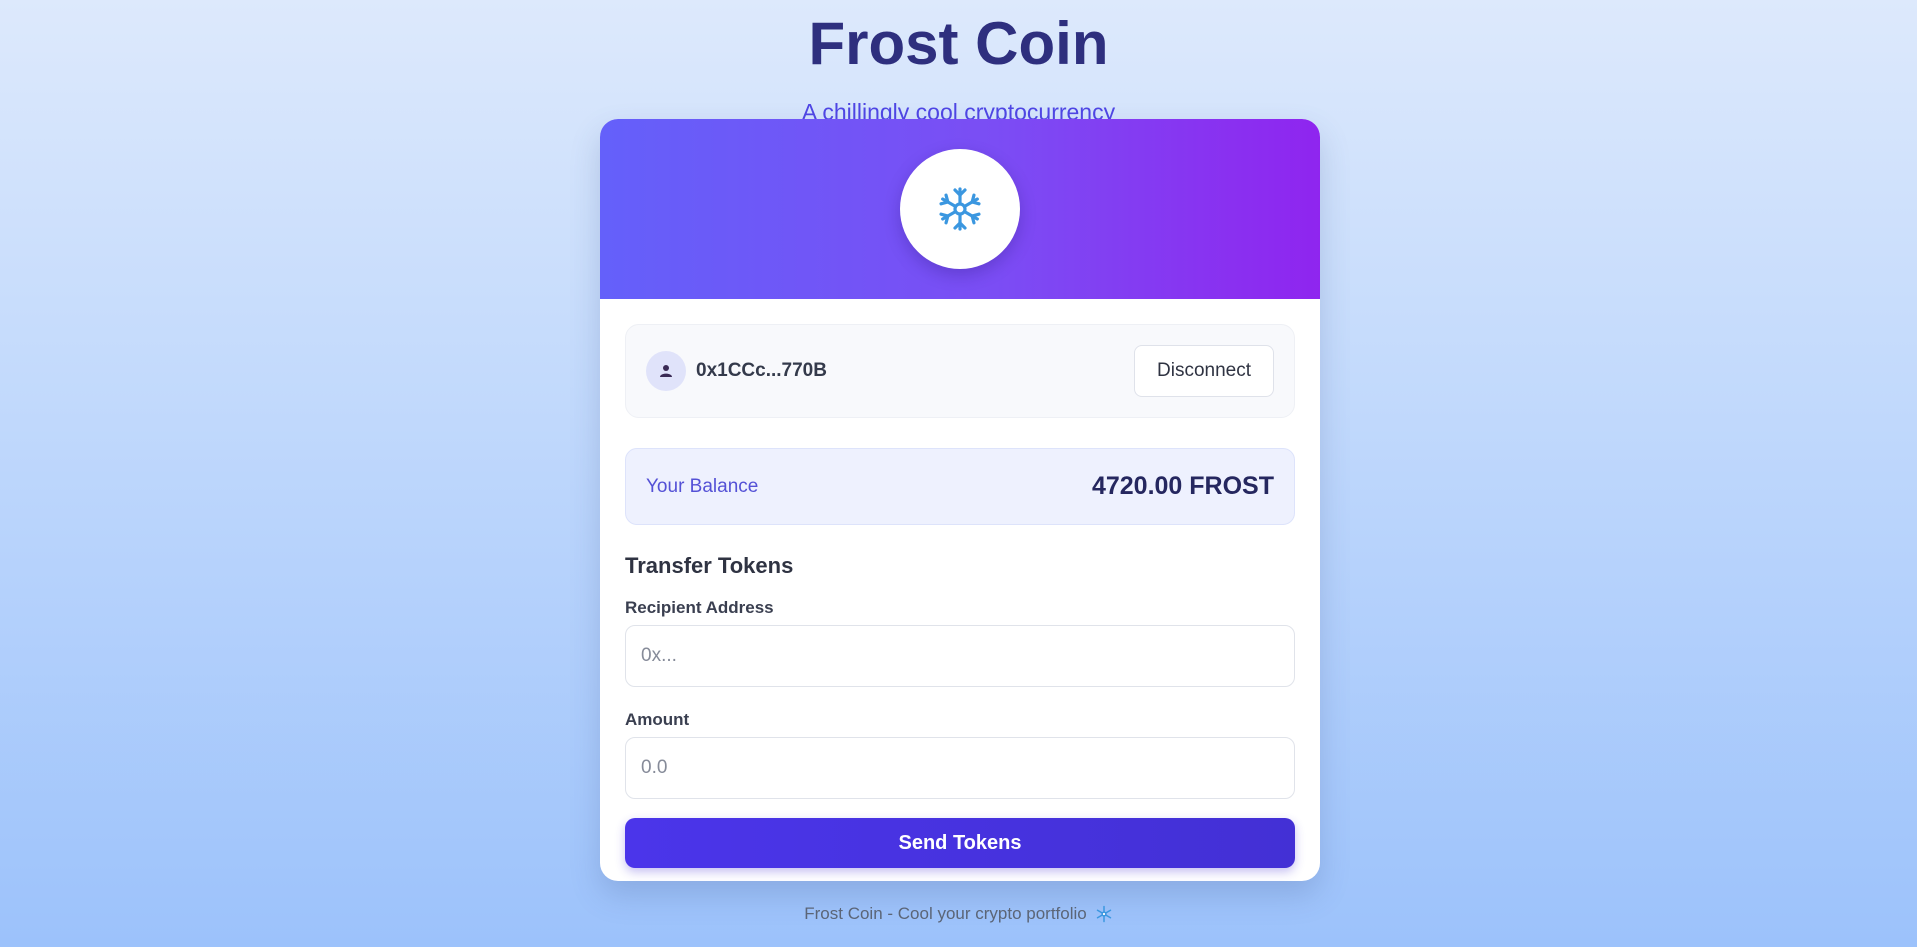 The width and height of the screenshot is (1917, 947). What do you see at coordinates (945, 913) in the screenshot?
I see `footer-text: Frost Coin - Cool your crypto portfolio` at bounding box center [945, 913].